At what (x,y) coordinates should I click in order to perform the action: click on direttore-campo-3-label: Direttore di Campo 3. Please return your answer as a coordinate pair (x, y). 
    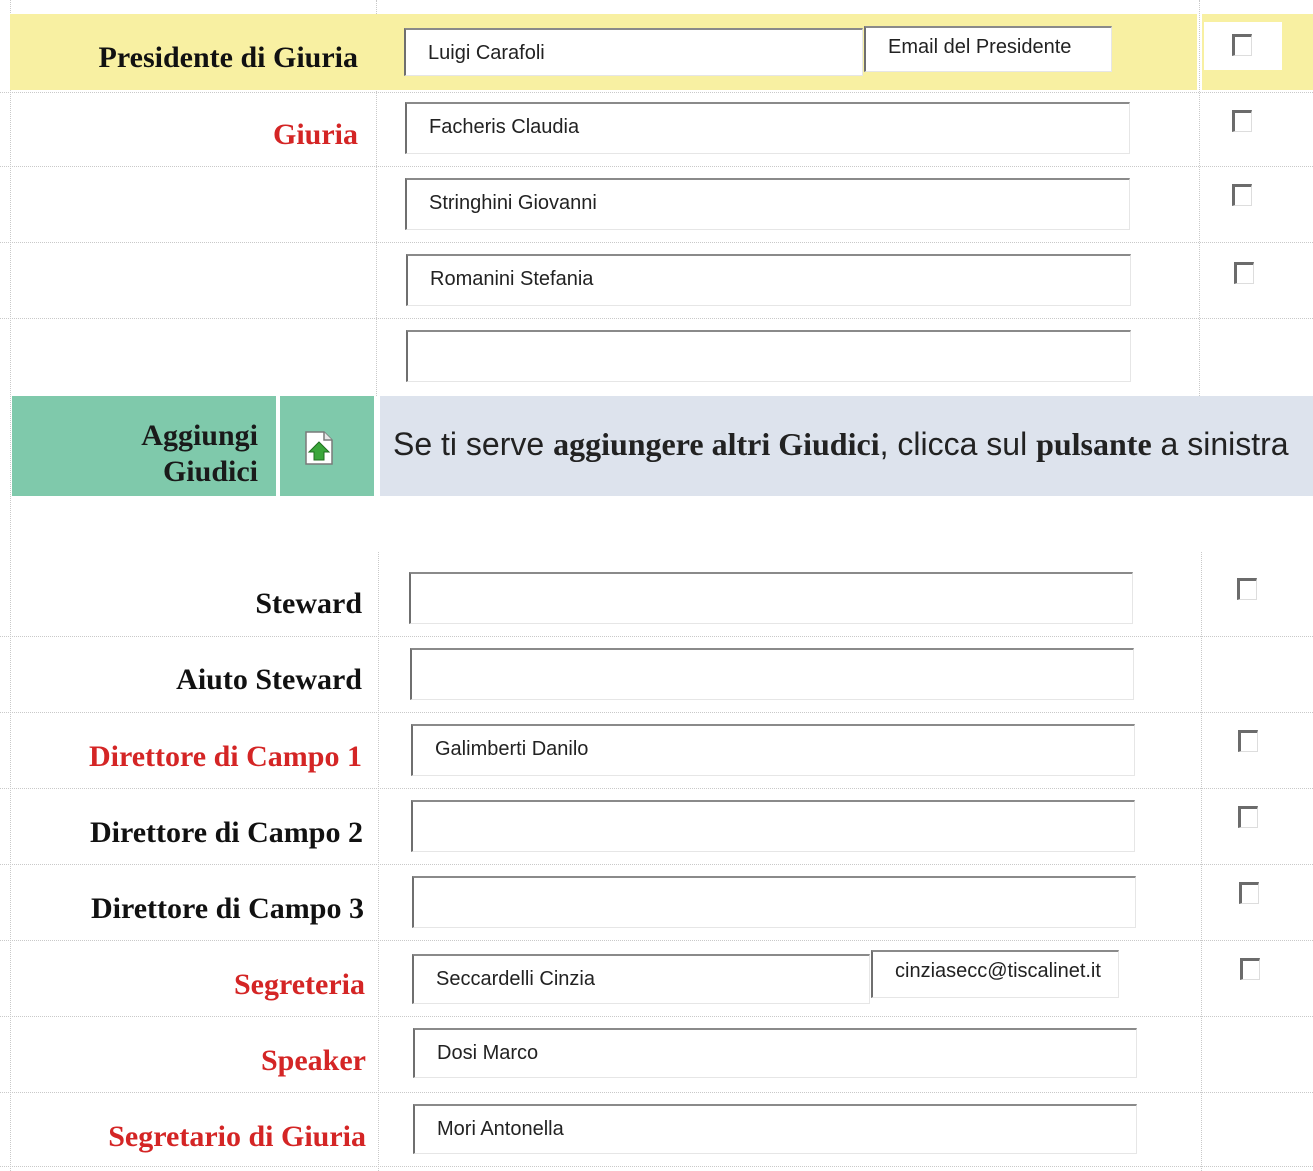
    Looking at the image, I should click on (227, 908).